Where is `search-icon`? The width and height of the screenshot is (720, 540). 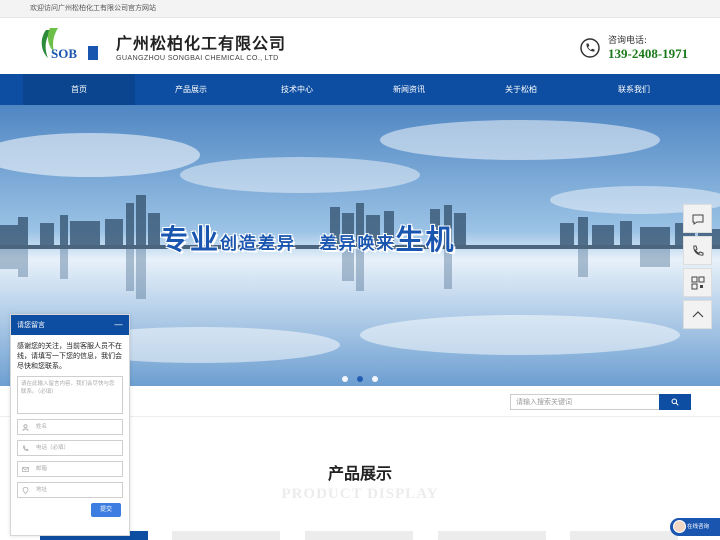
search-icon is located at coordinates (675, 402).